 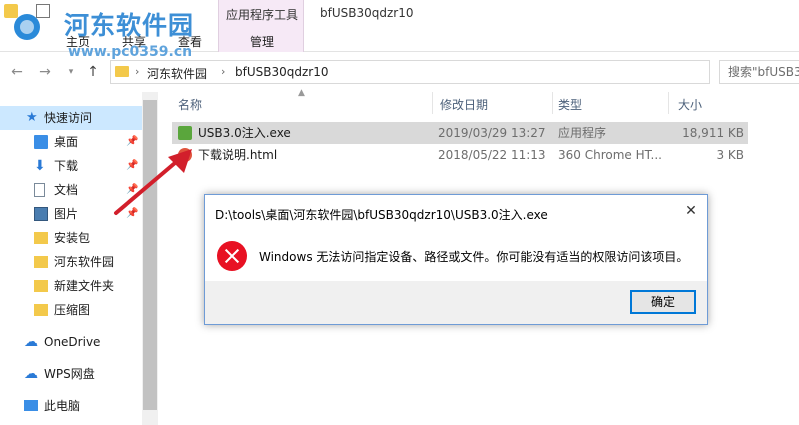 I want to click on breadcrumb-item: bfUSB30qdzr10, so click(x=281, y=72).